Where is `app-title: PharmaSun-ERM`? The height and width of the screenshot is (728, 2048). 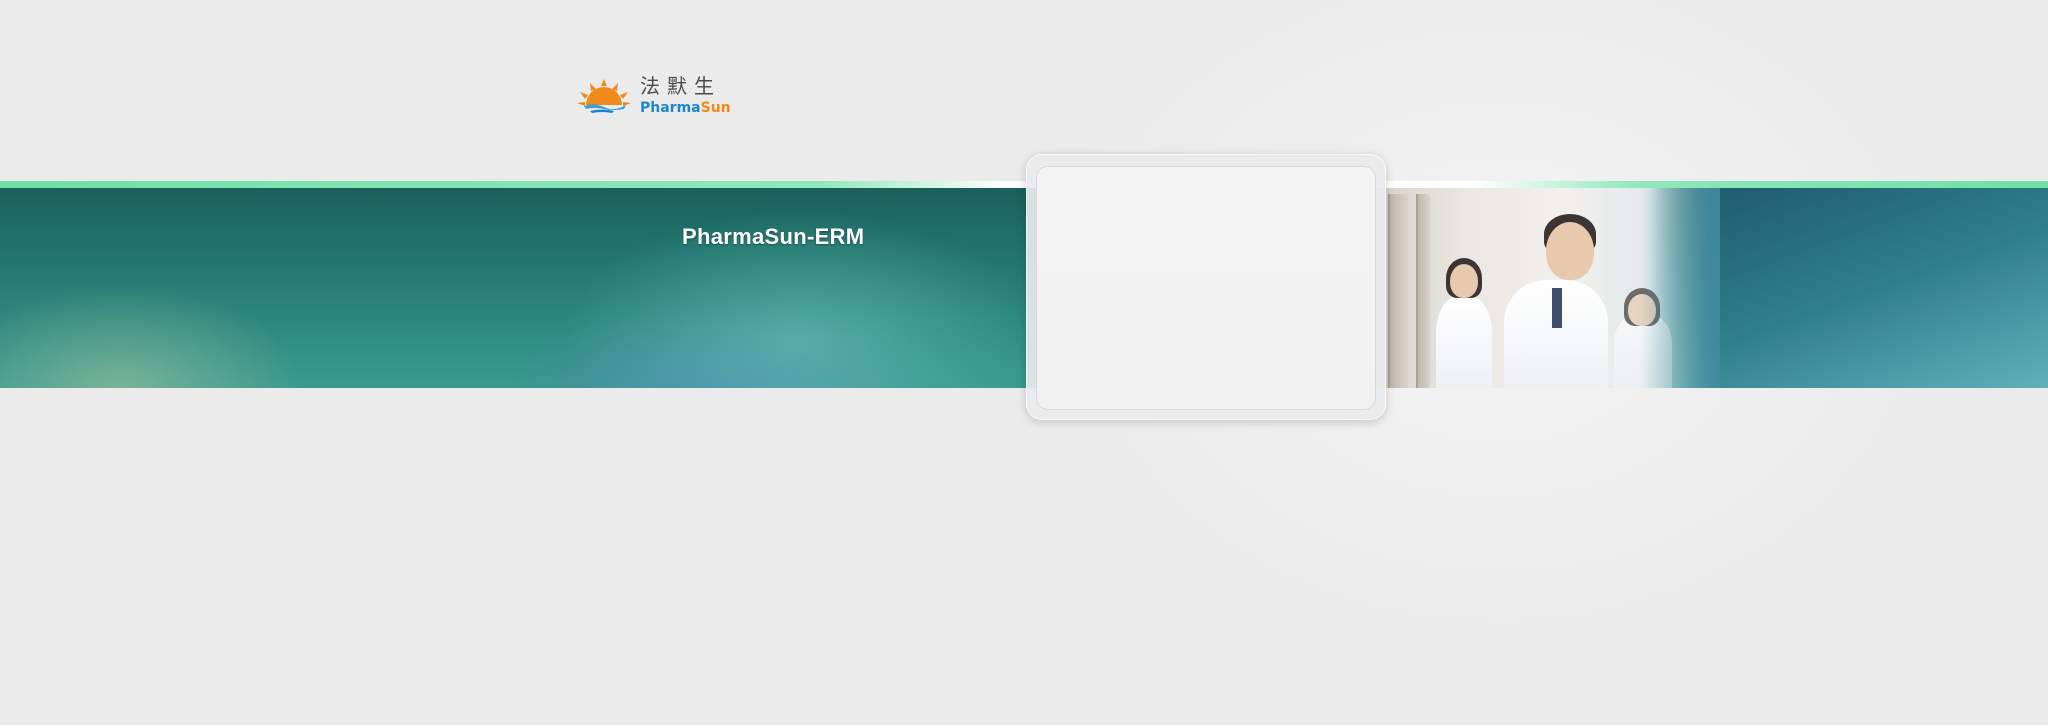
app-title: PharmaSun-ERM is located at coordinates (773, 236).